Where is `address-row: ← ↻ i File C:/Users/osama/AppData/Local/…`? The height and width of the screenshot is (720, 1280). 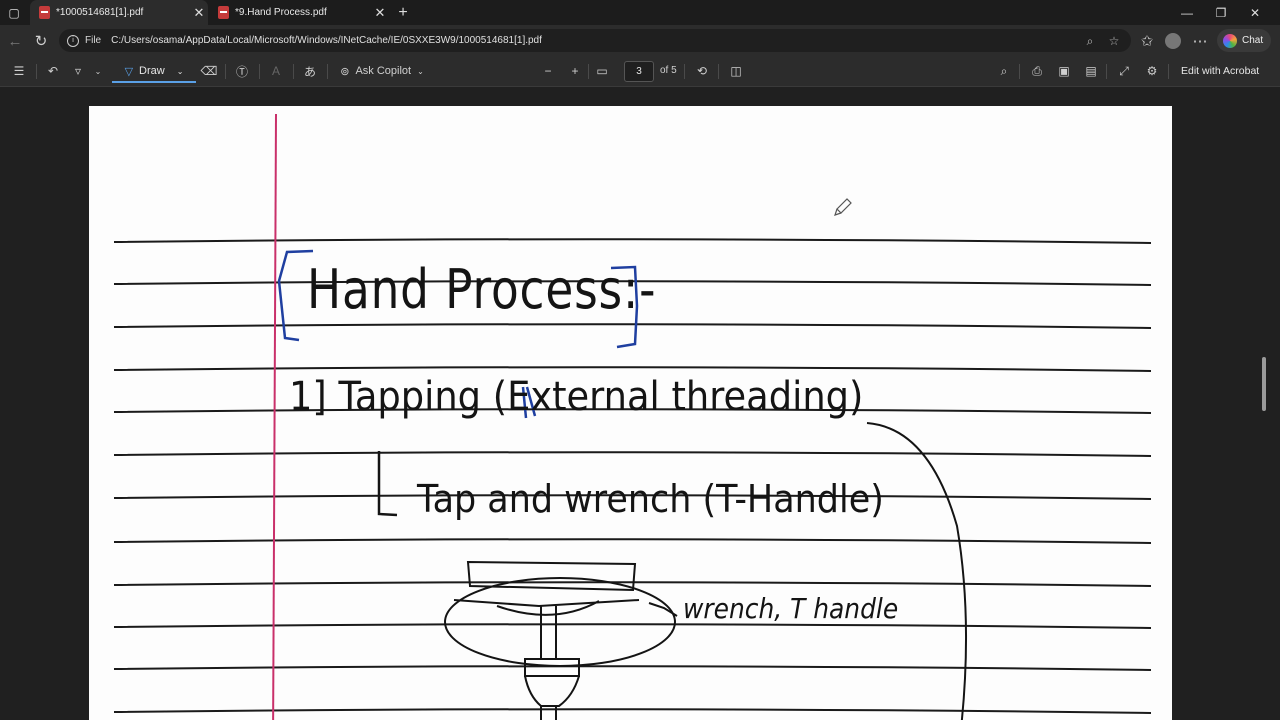 address-row: ← ↻ i File C:/Users/osama/AppData/Local/… is located at coordinates (640, 41).